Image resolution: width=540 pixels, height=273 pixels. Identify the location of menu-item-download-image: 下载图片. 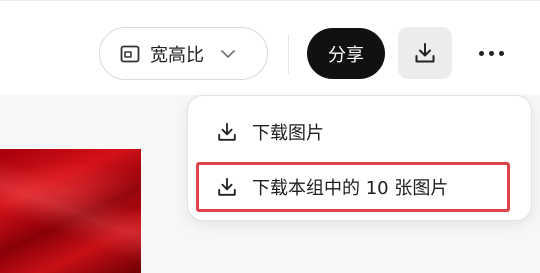
(359, 132).